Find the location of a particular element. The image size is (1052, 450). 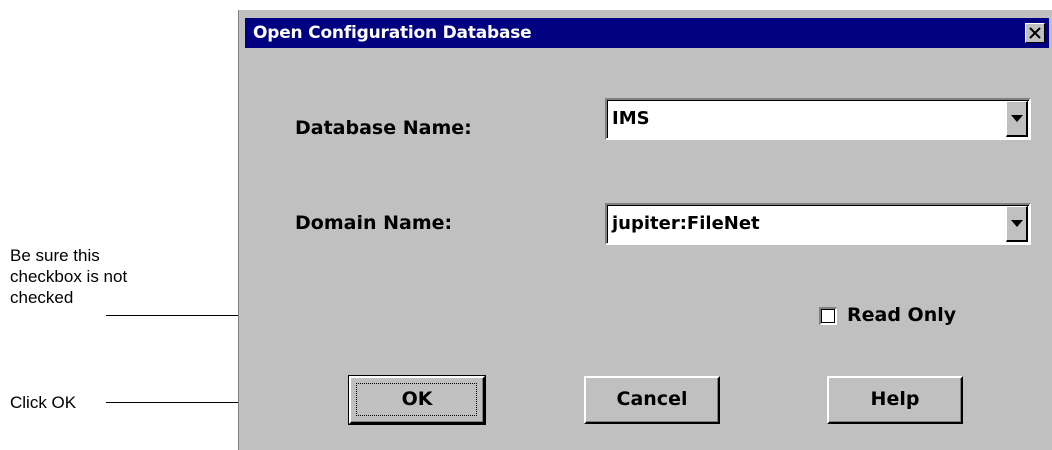

read-only-checkbox is located at coordinates (828, 316).